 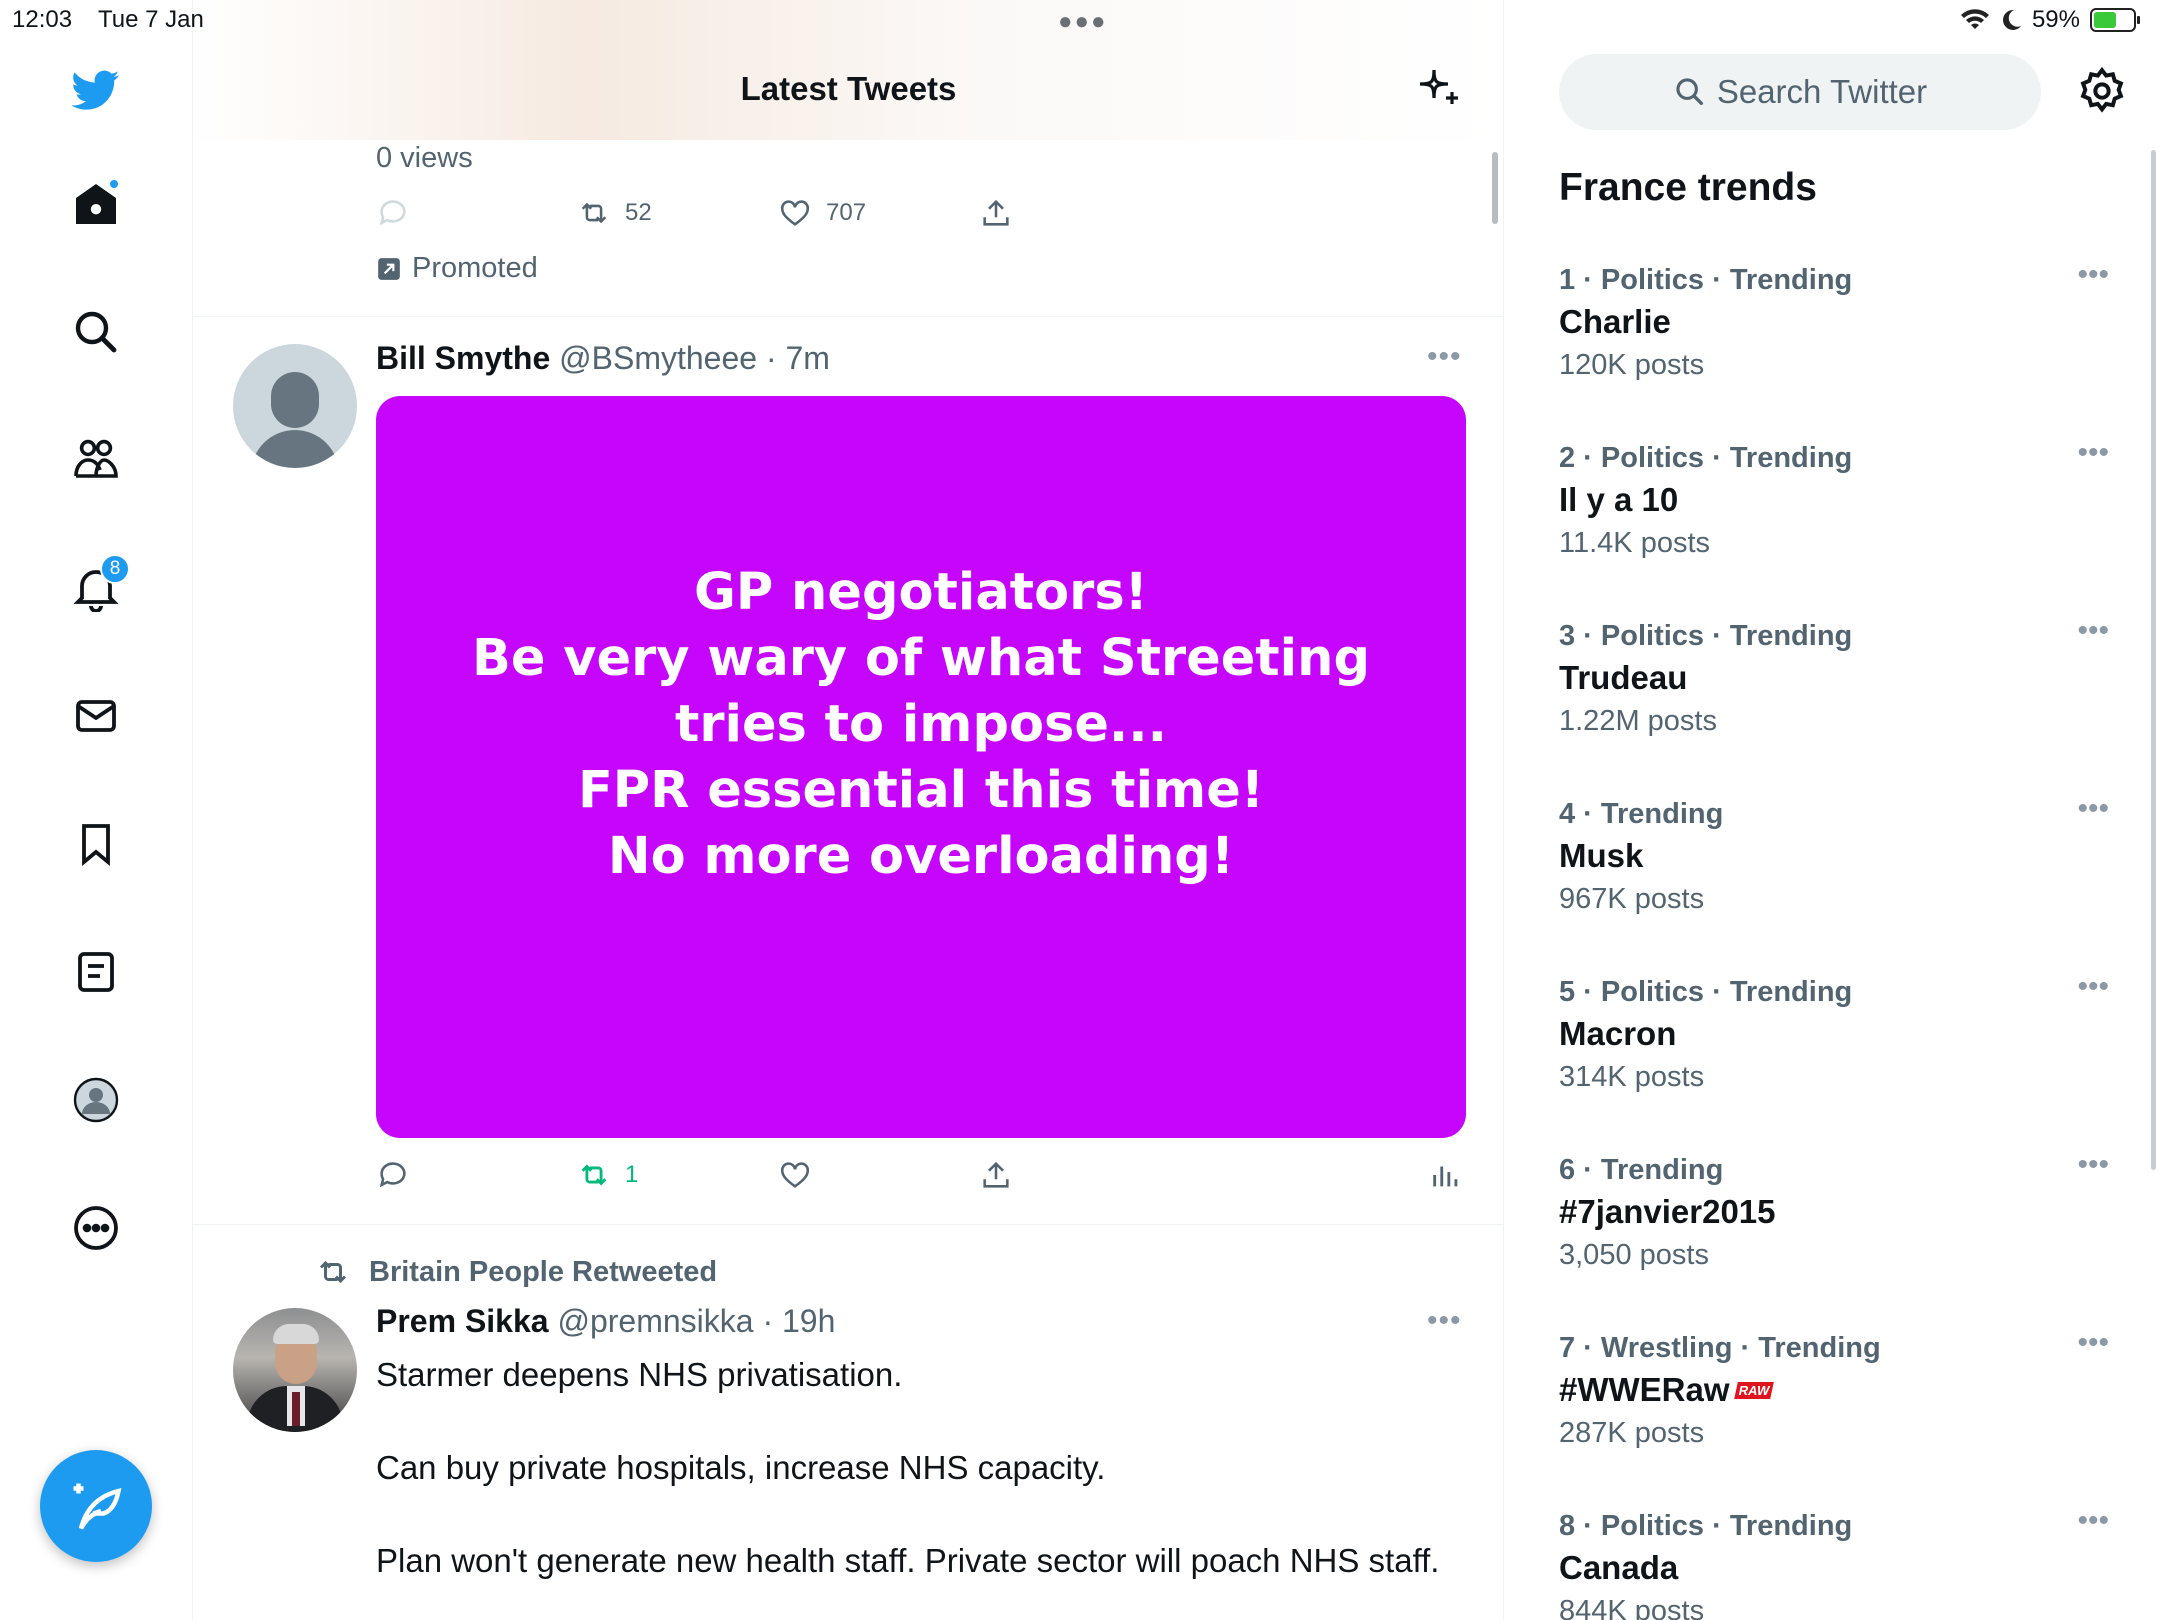 I want to click on trend-context: 3 · Politics · Trending, so click(x=1706, y=636).